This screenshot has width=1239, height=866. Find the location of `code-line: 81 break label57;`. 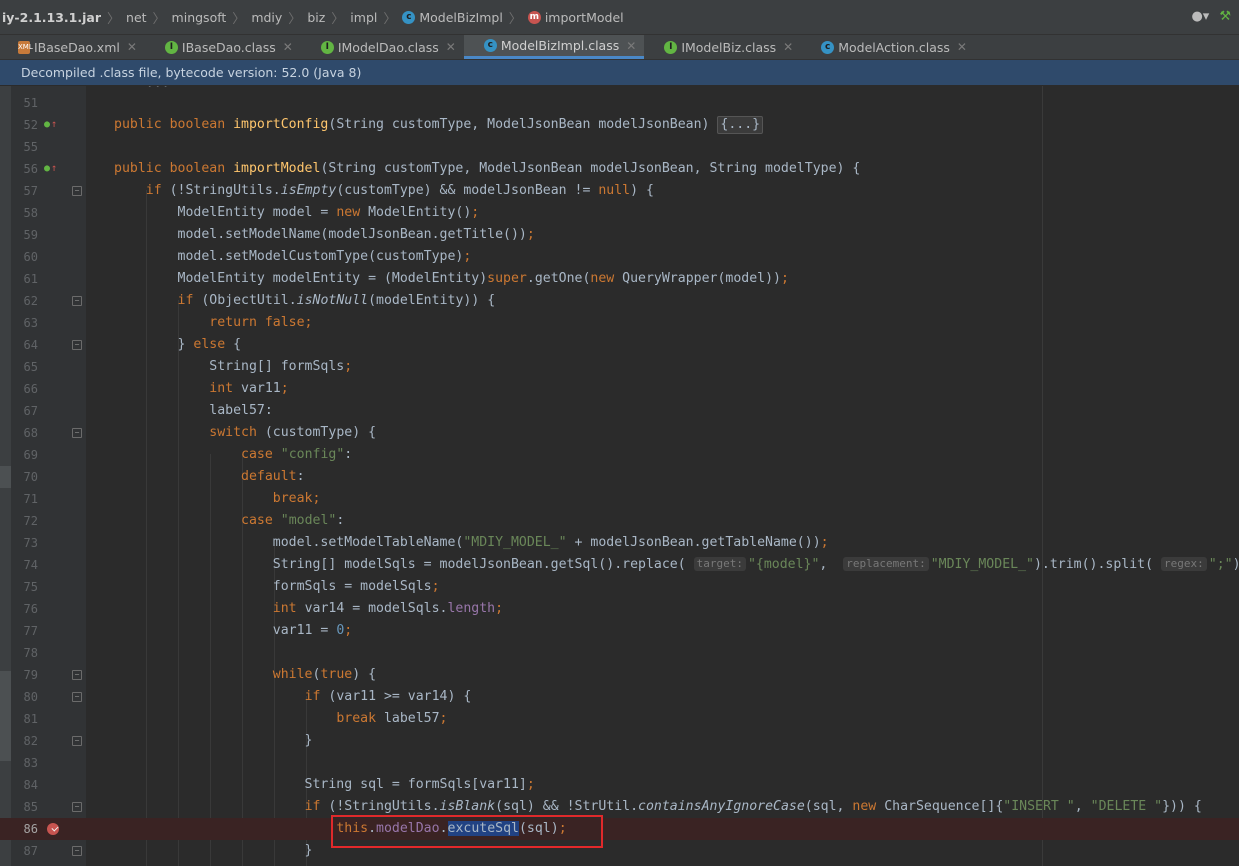

code-line: 81 break label57; is located at coordinates (619, 719).